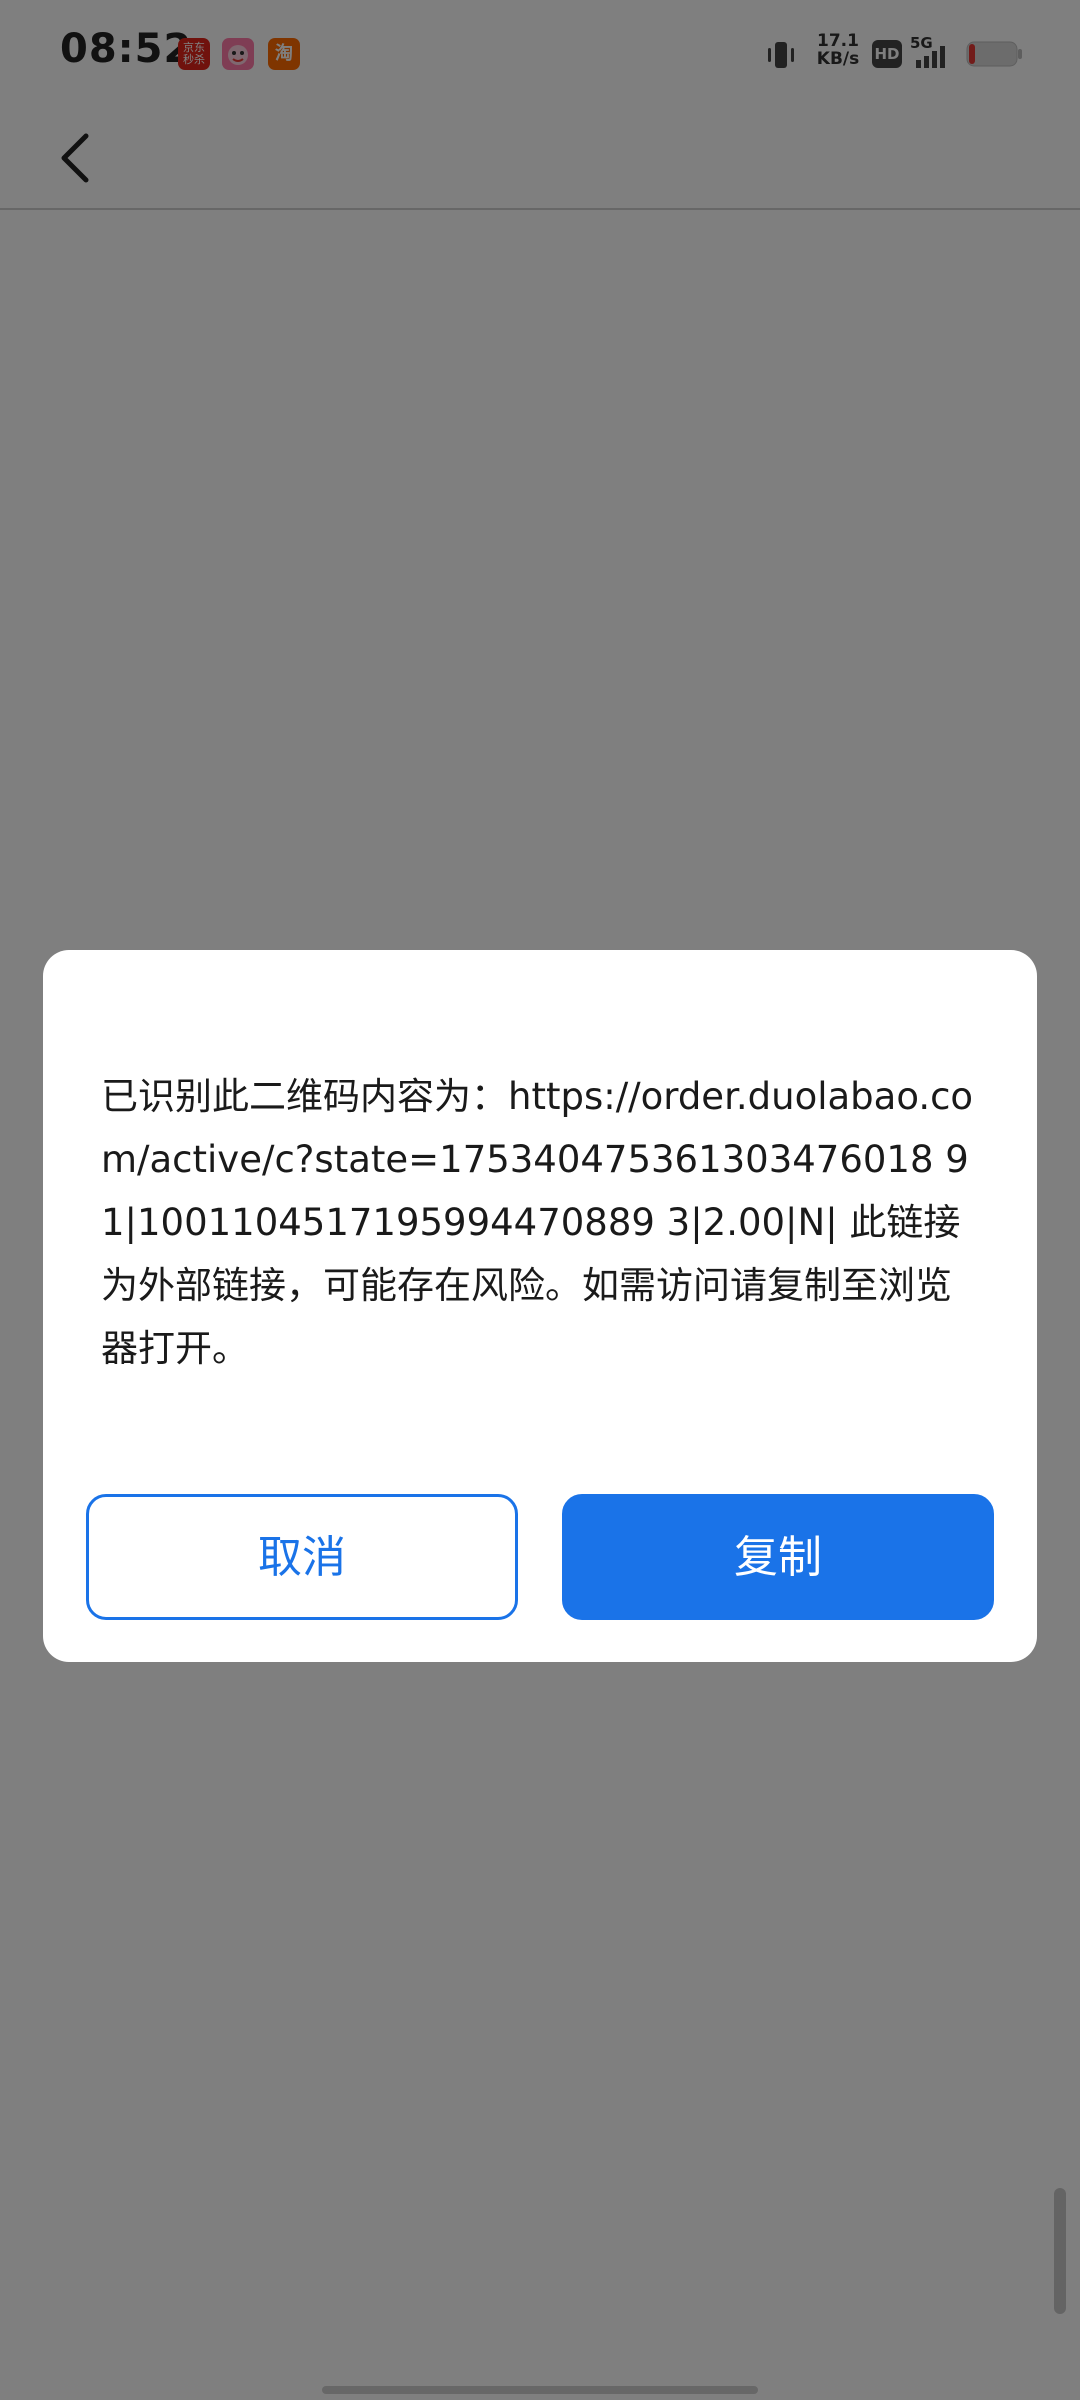 The image size is (1080, 2400). I want to click on cancel-button: 取消, so click(302, 1557).